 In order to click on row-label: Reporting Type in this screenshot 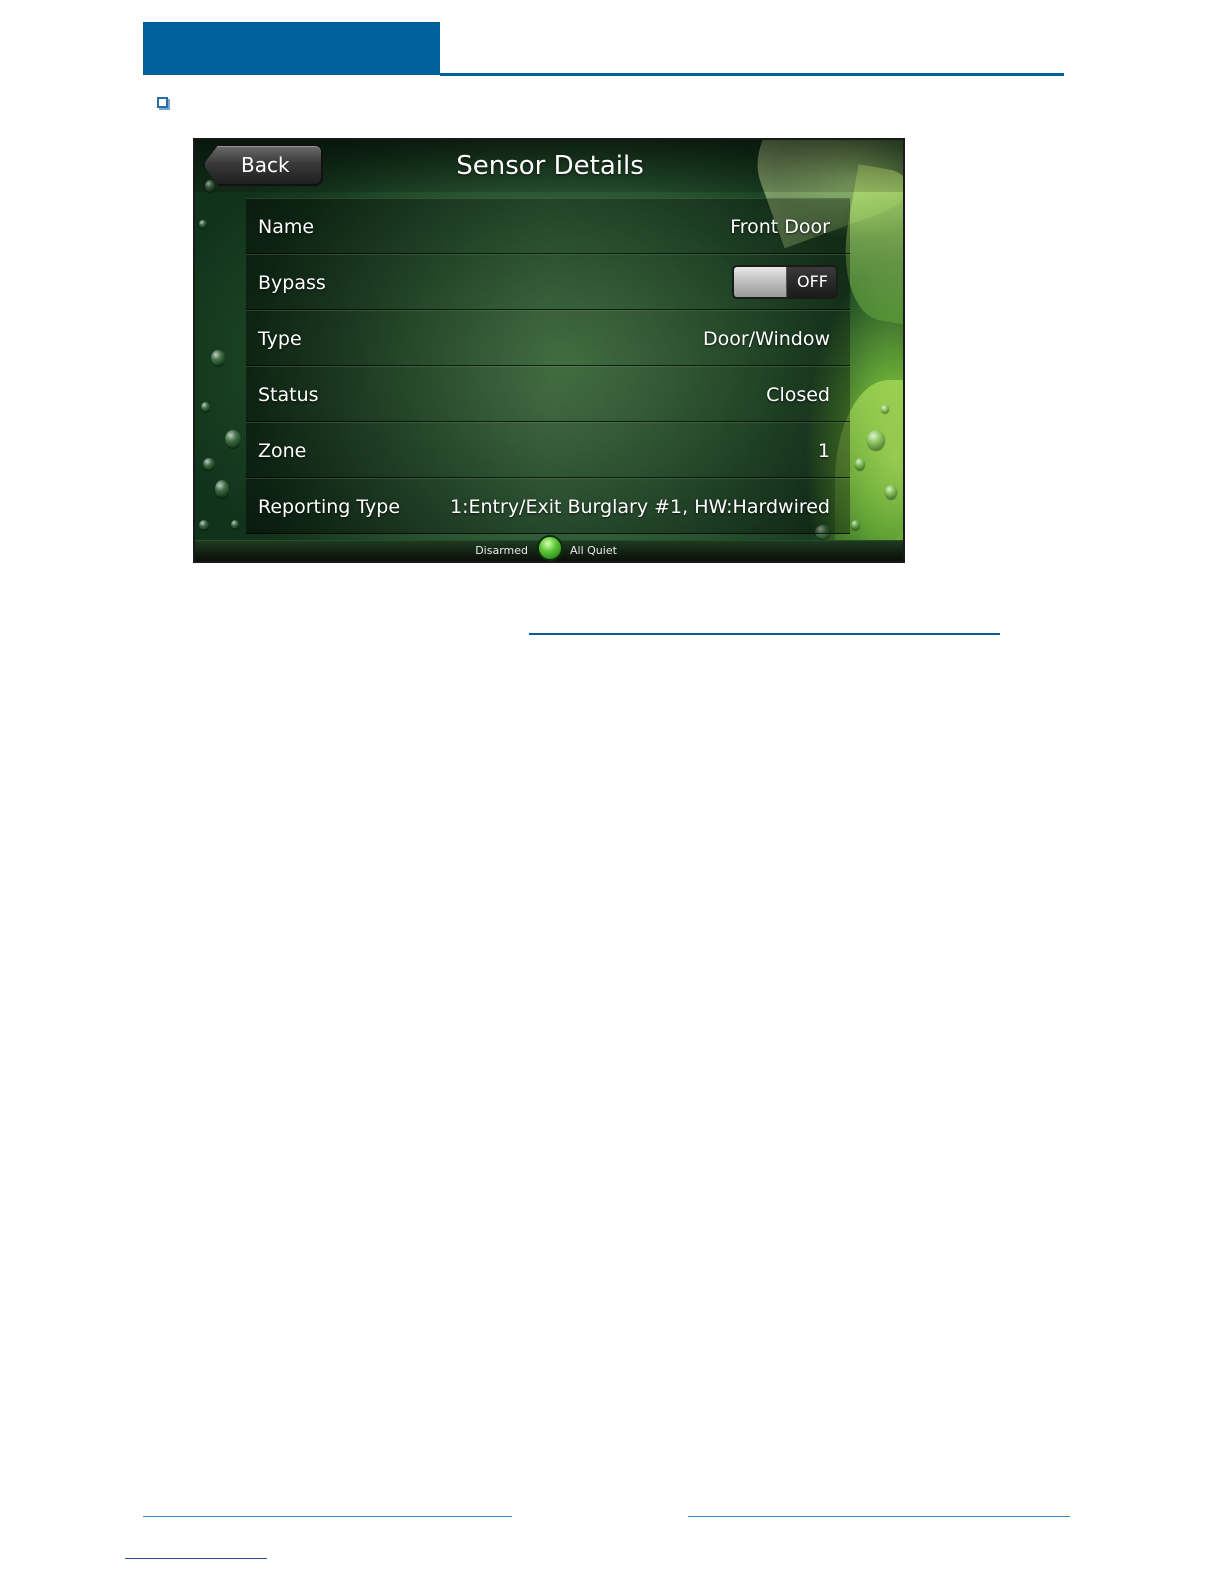, I will do `click(329, 507)`.